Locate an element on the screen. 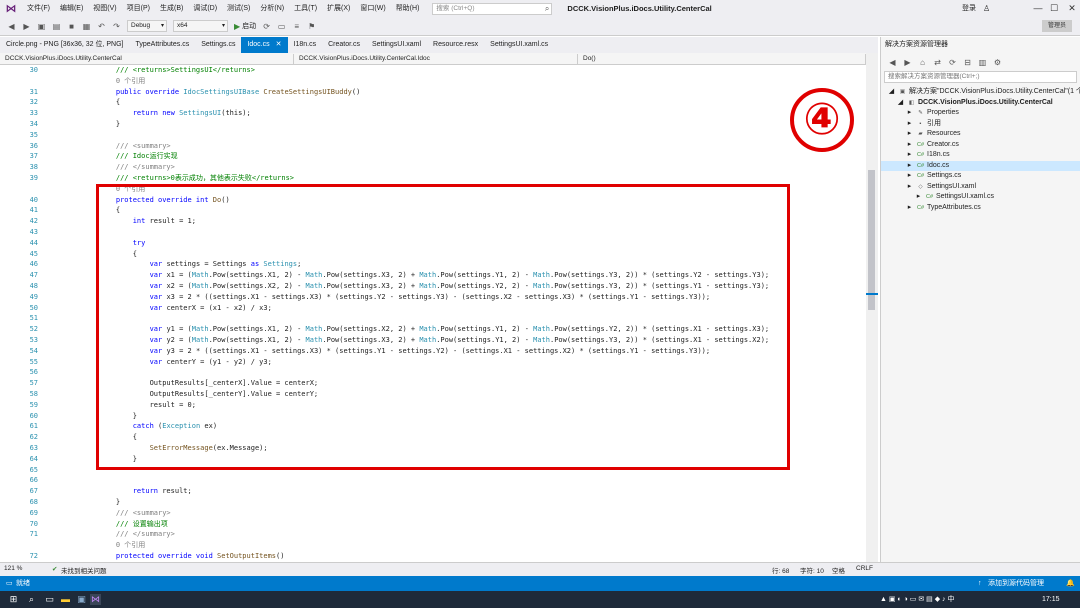 The width and height of the screenshot is (1080, 608). taskbar-app-icon: ▣ is located at coordinates (81, 599).